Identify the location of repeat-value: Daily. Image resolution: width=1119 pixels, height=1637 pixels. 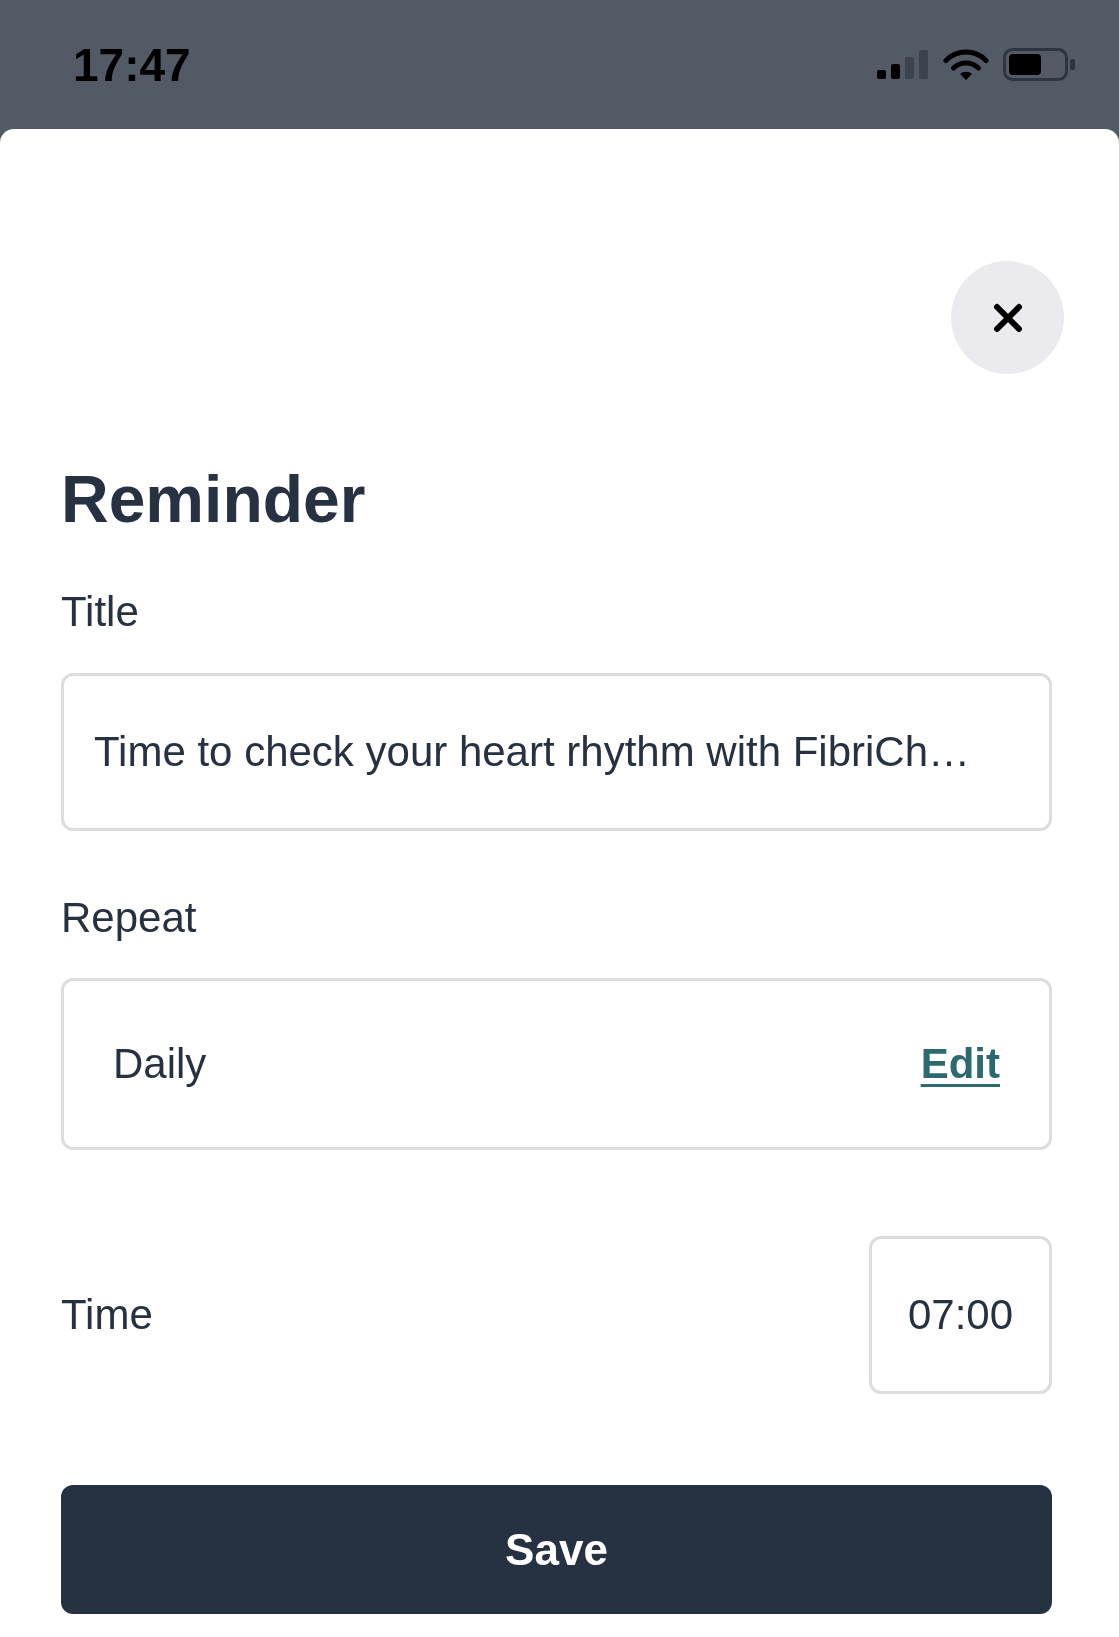
(160, 1064).